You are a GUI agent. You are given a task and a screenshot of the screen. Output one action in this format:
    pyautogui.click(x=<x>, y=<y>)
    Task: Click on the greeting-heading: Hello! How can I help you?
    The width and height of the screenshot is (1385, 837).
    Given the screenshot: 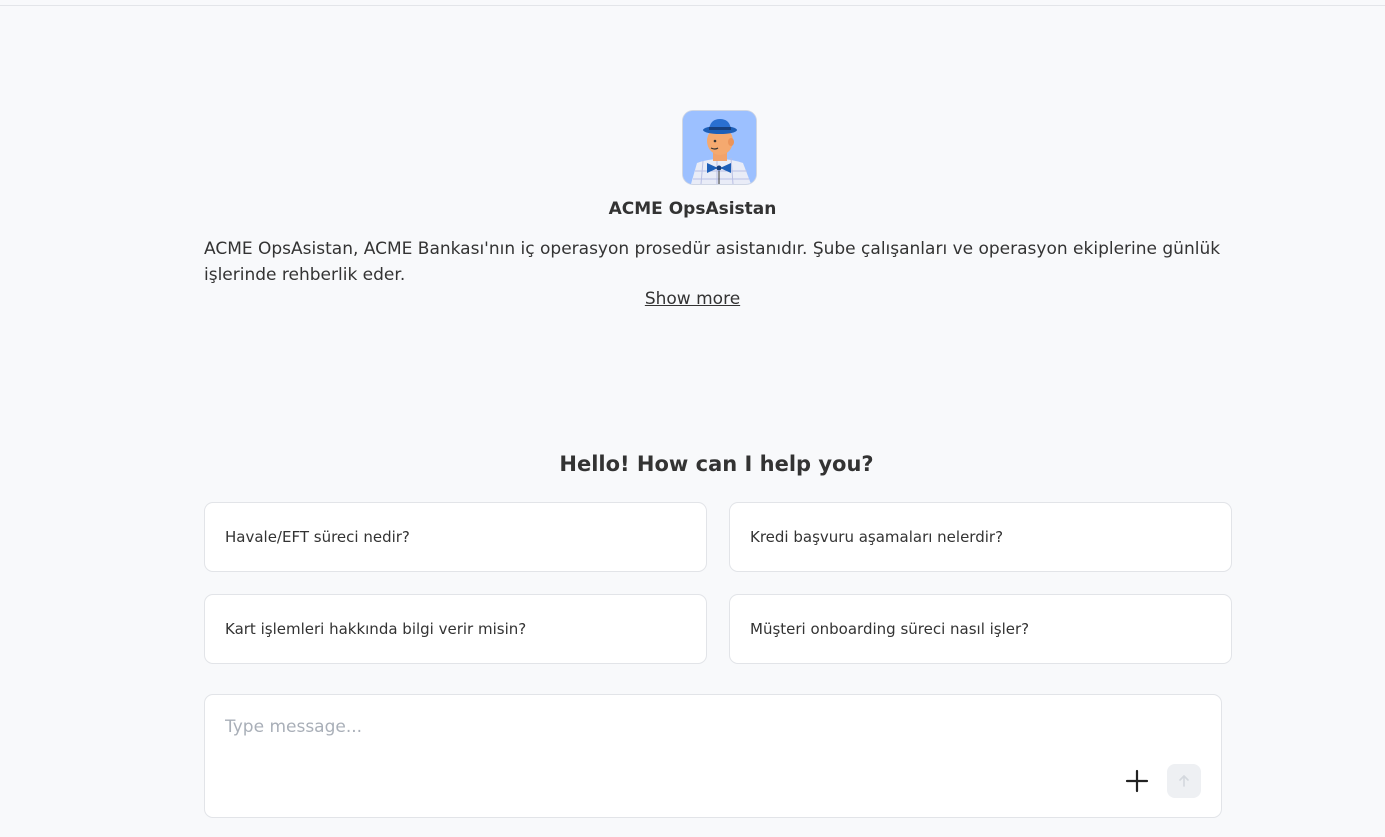 What is the action you would take?
    pyautogui.click(x=716, y=464)
    